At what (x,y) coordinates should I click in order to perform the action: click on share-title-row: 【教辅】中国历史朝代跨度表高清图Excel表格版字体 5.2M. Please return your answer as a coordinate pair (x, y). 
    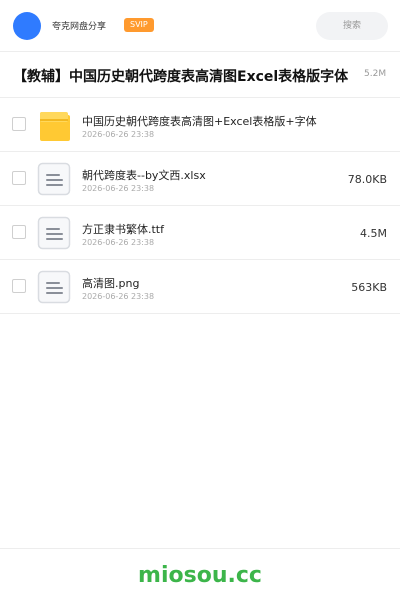
    Looking at the image, I should click on (200, 75).